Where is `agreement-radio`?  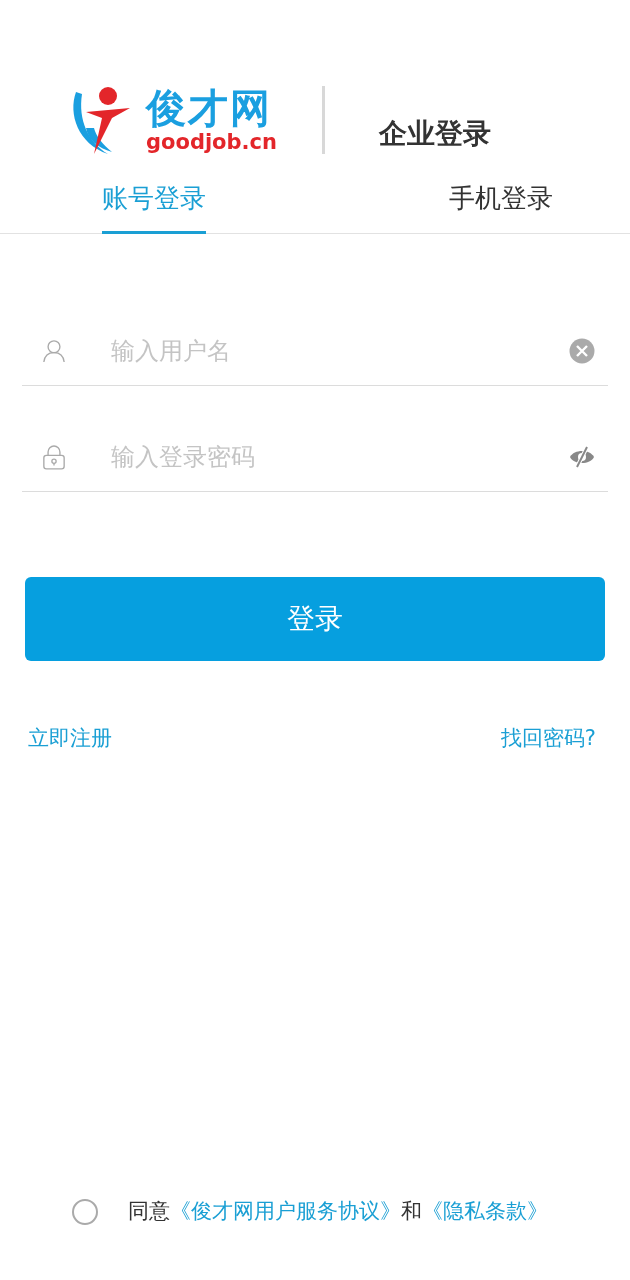 agreement-radio is located at coordinates (85, 1211).